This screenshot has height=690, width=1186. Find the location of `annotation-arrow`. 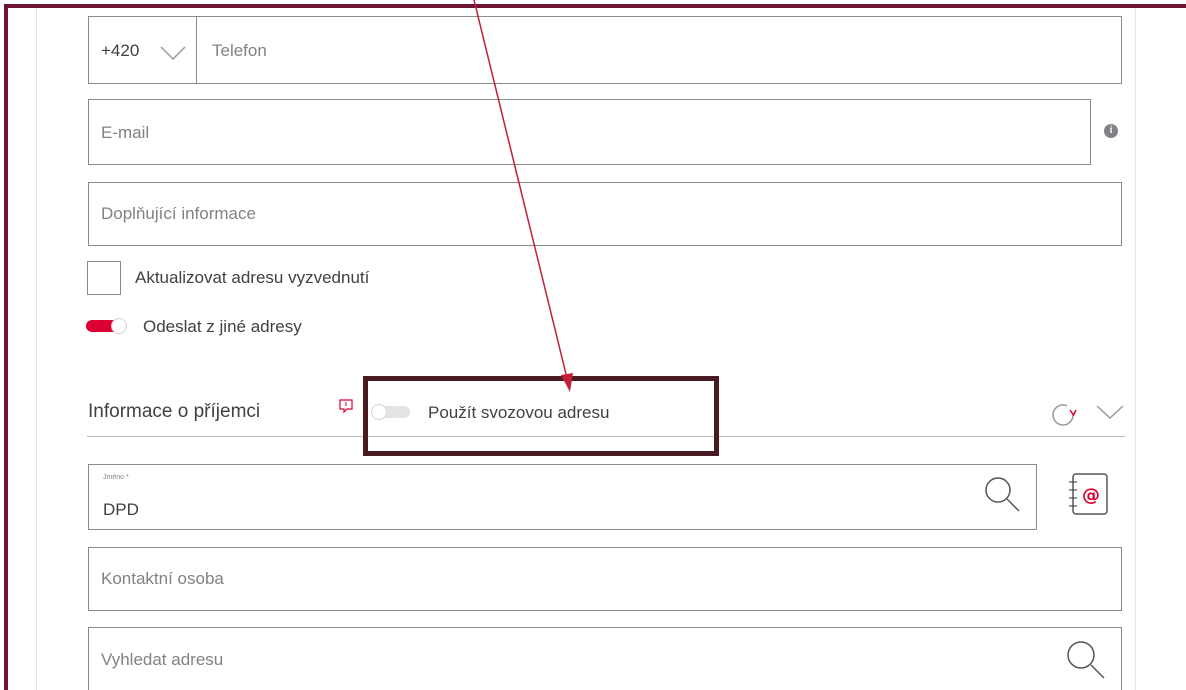

annotation-arrow is located at coordinates (523, 196).